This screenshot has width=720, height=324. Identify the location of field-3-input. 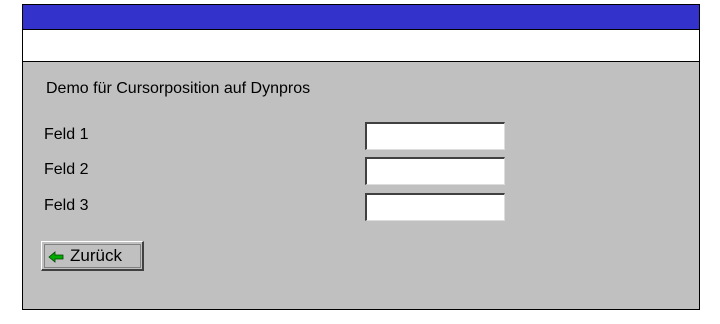
(435, 207).